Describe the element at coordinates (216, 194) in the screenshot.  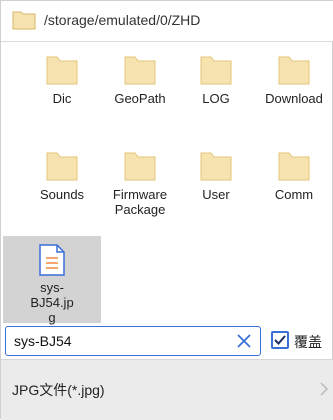
I see `folder-label: User` at that location.